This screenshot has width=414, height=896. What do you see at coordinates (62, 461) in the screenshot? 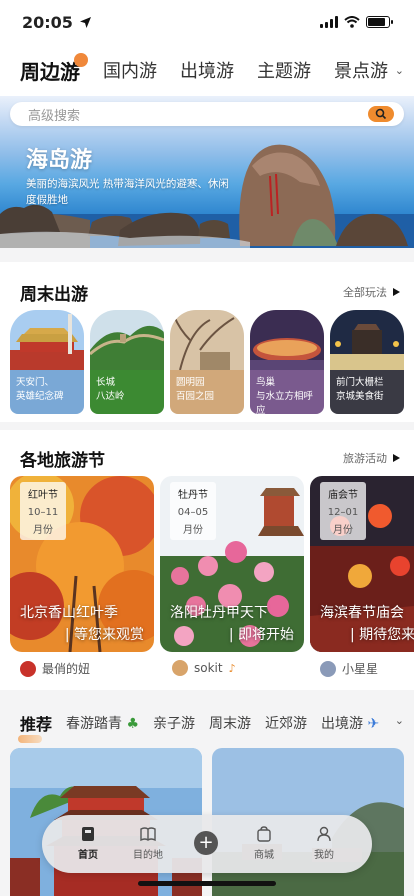
I see `festival-section-title: 各地旅游节` at bounding box center [62, 461].